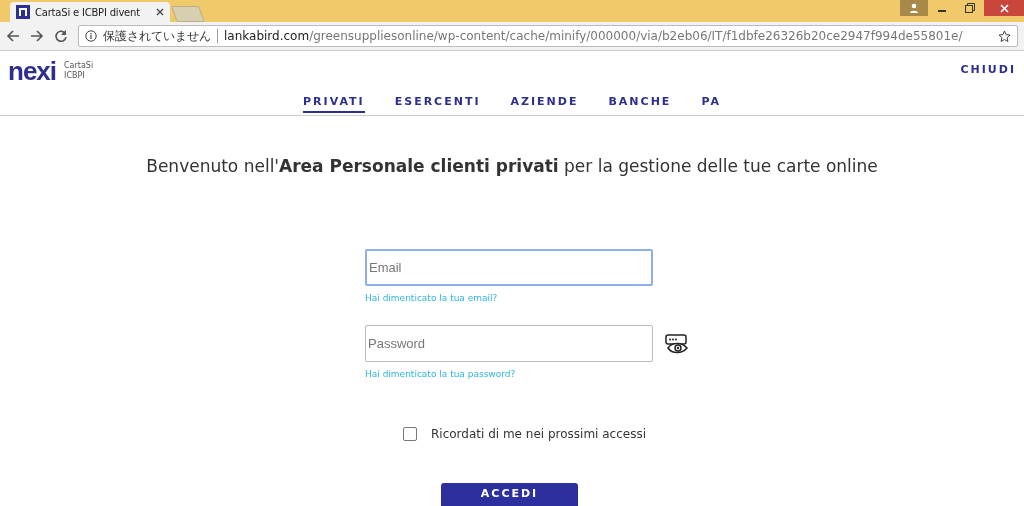 The height and width of the screenshot is (506, 1024). Describe the element at coordinates (509, 267) in the screenshot. I see `email-field: Email` at that location.